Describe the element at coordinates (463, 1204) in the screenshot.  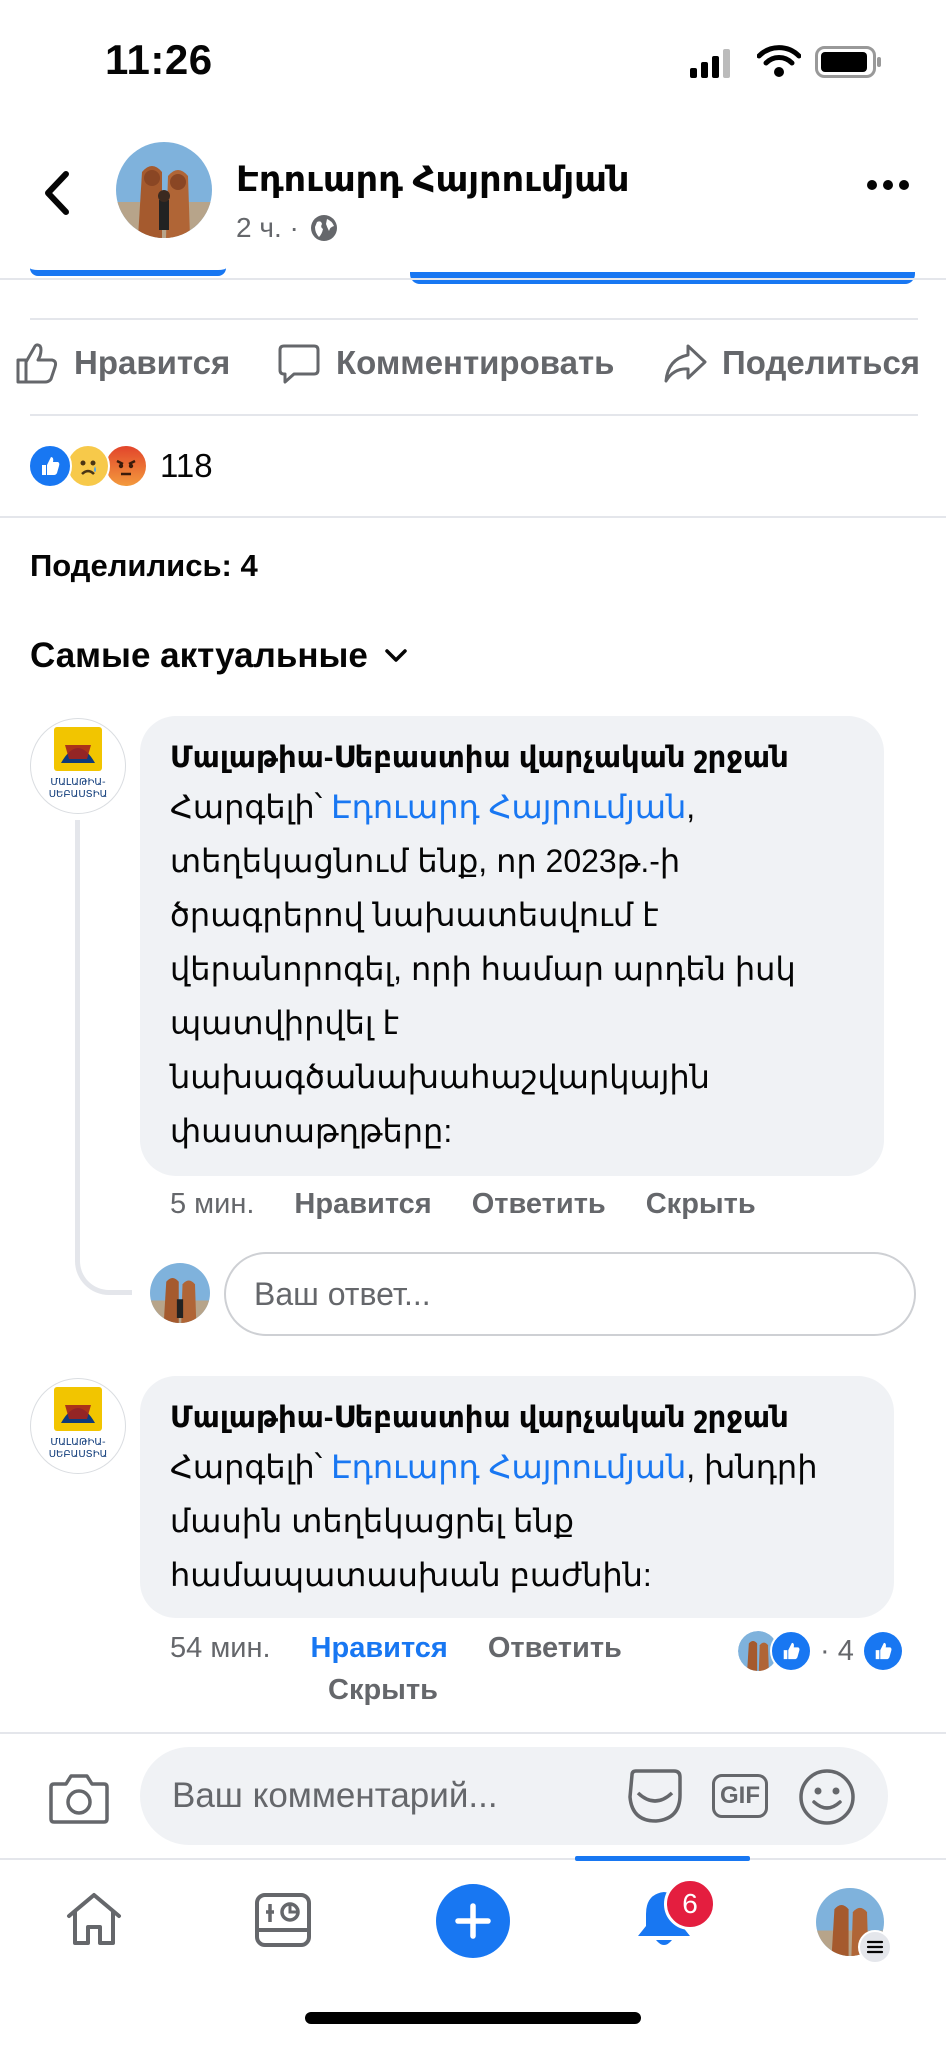
I see `comment-meta: 5 мин. Нравится Ответить Скрыть` at that location.